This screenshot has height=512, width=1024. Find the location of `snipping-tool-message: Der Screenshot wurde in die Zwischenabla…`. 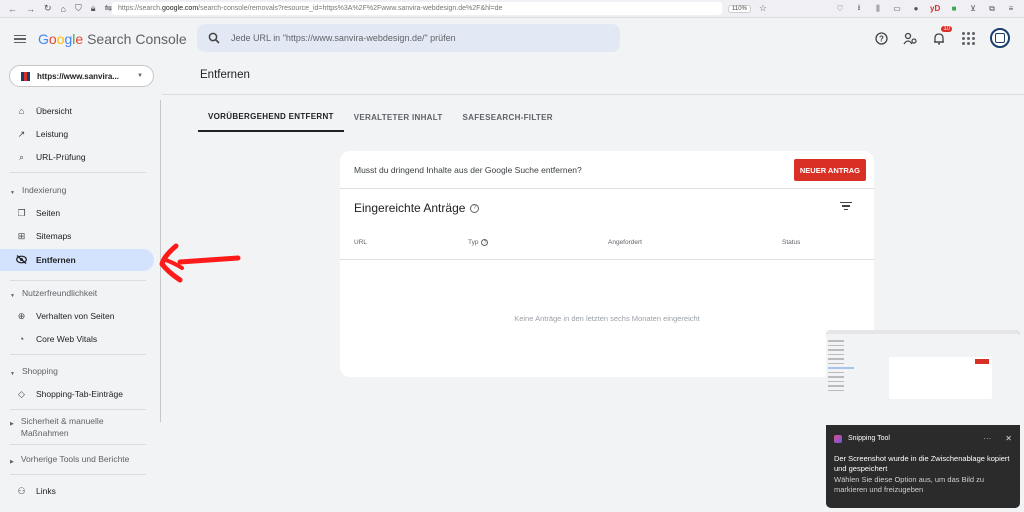

snipping-tool-message: Der Screenshot wurde in die Zwischenabla… is located at coordinates (922, 463).